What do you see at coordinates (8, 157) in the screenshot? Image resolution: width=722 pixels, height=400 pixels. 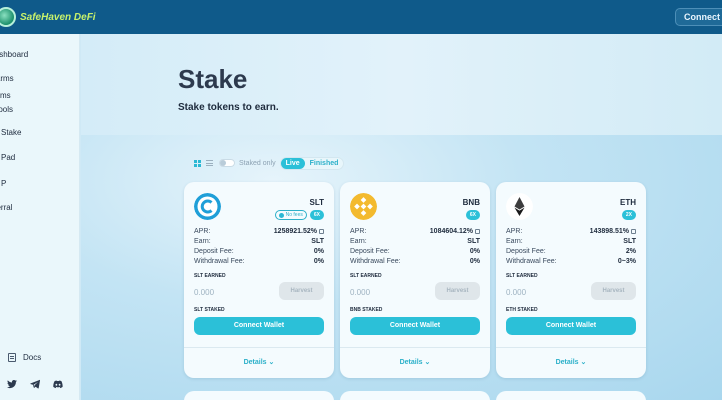 I see `sidebar-item-pad: Pad` at bounding box center [8, 157].